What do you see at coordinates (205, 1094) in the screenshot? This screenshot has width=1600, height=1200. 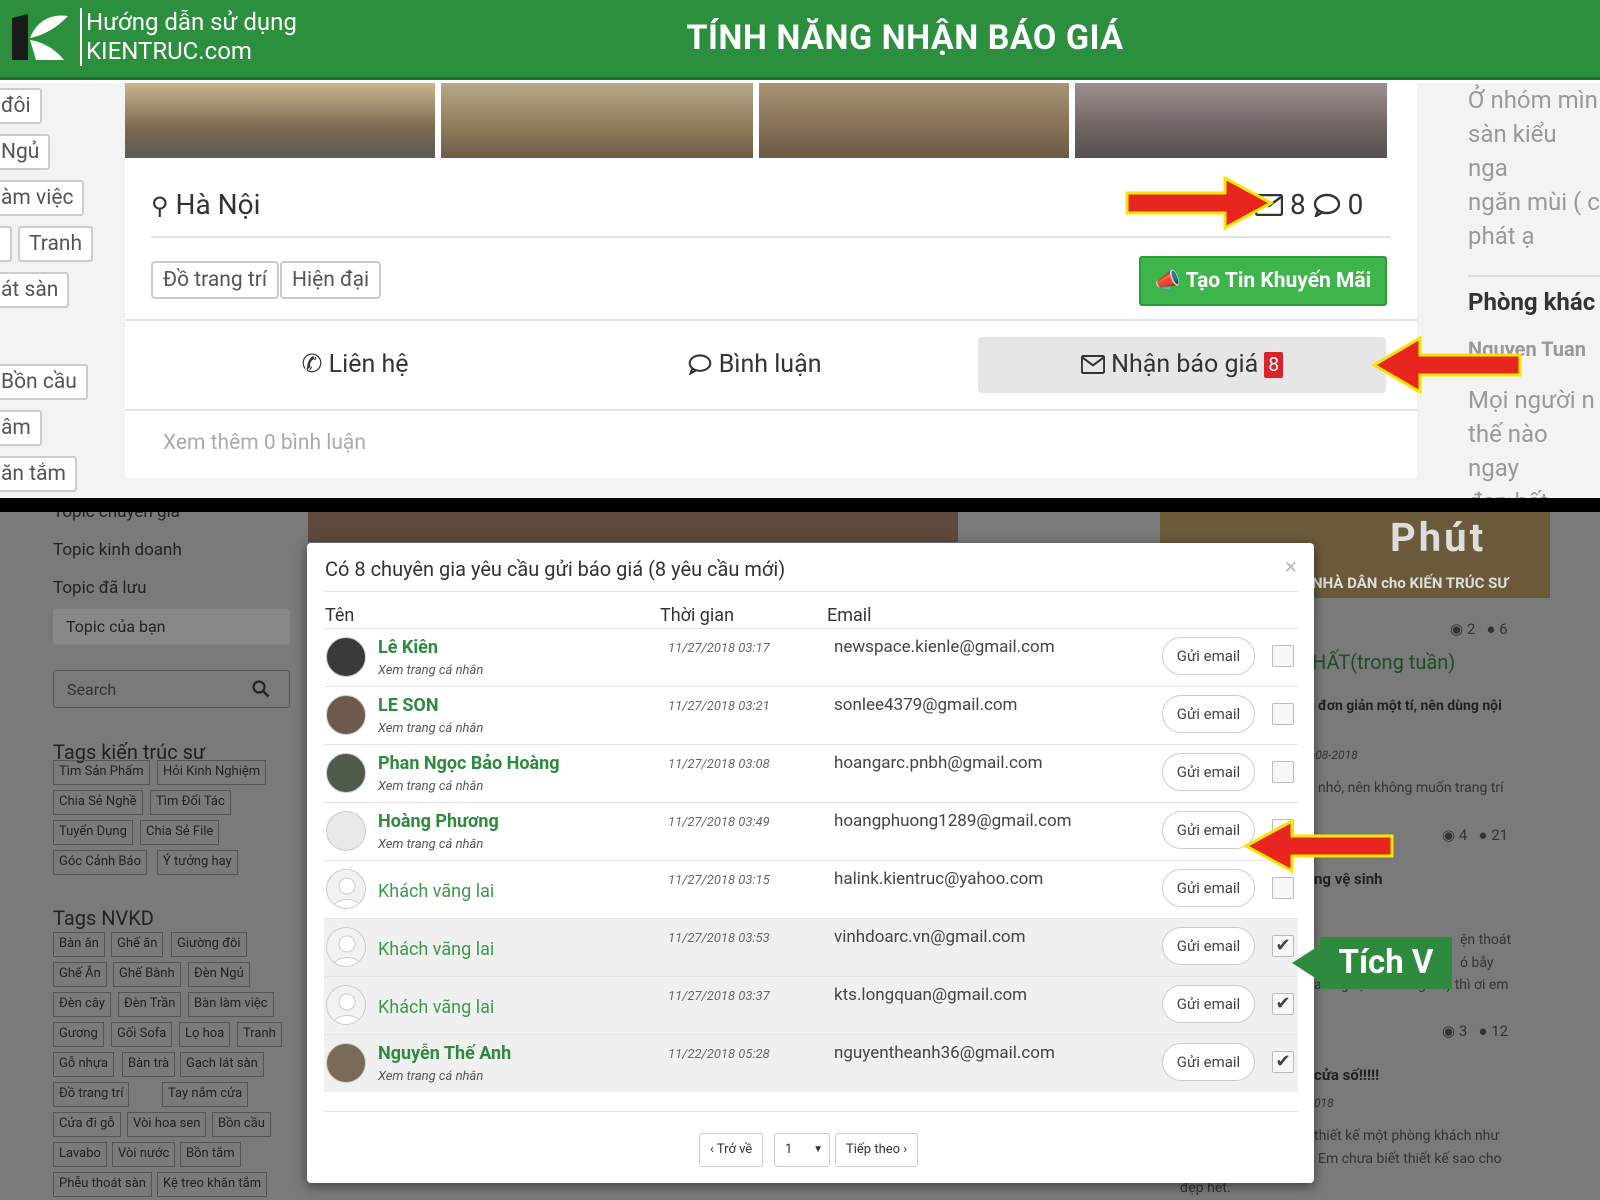 I see `nvkd-tag: Tay nắm cửa` at bounding box center [205, 1094].